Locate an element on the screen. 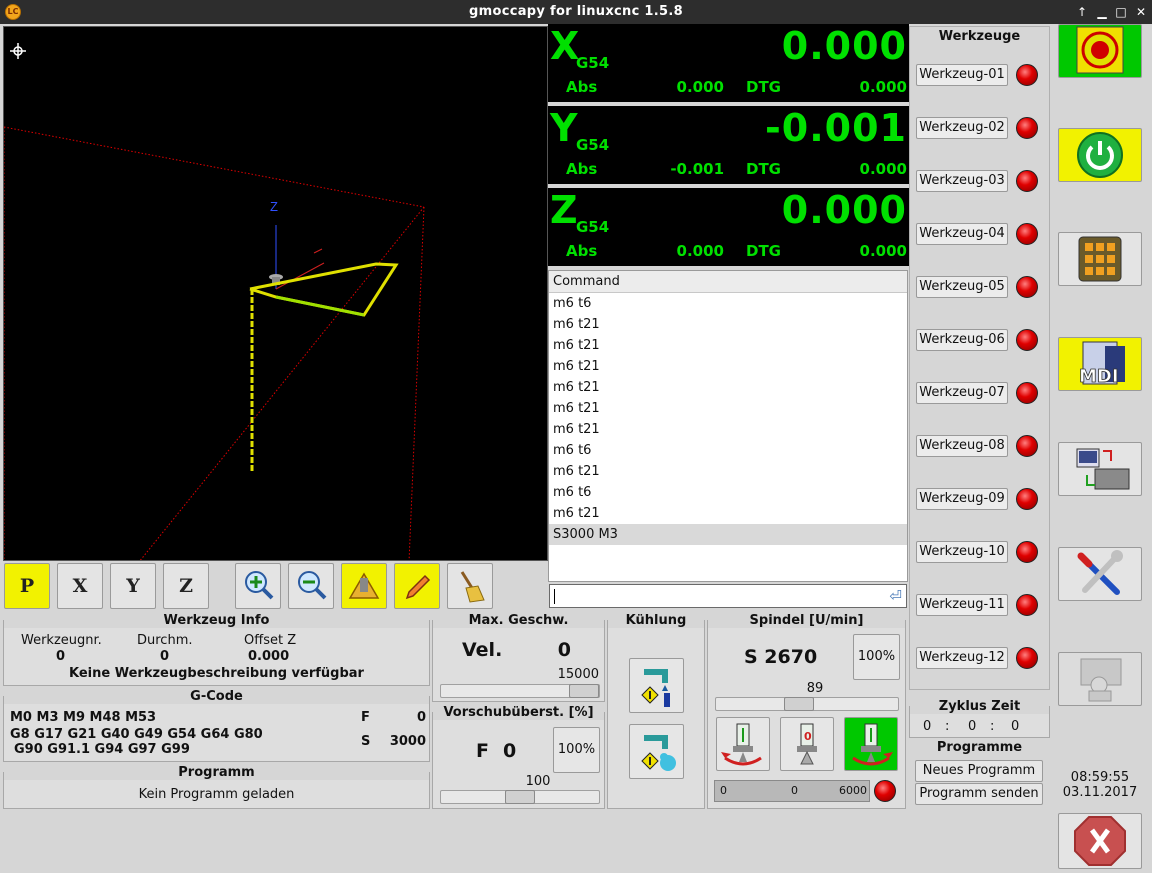 The height and width of the screenshot is (873, 1152). tool-button-5: Werkzeug-05 is located at coordinates (962, 287).